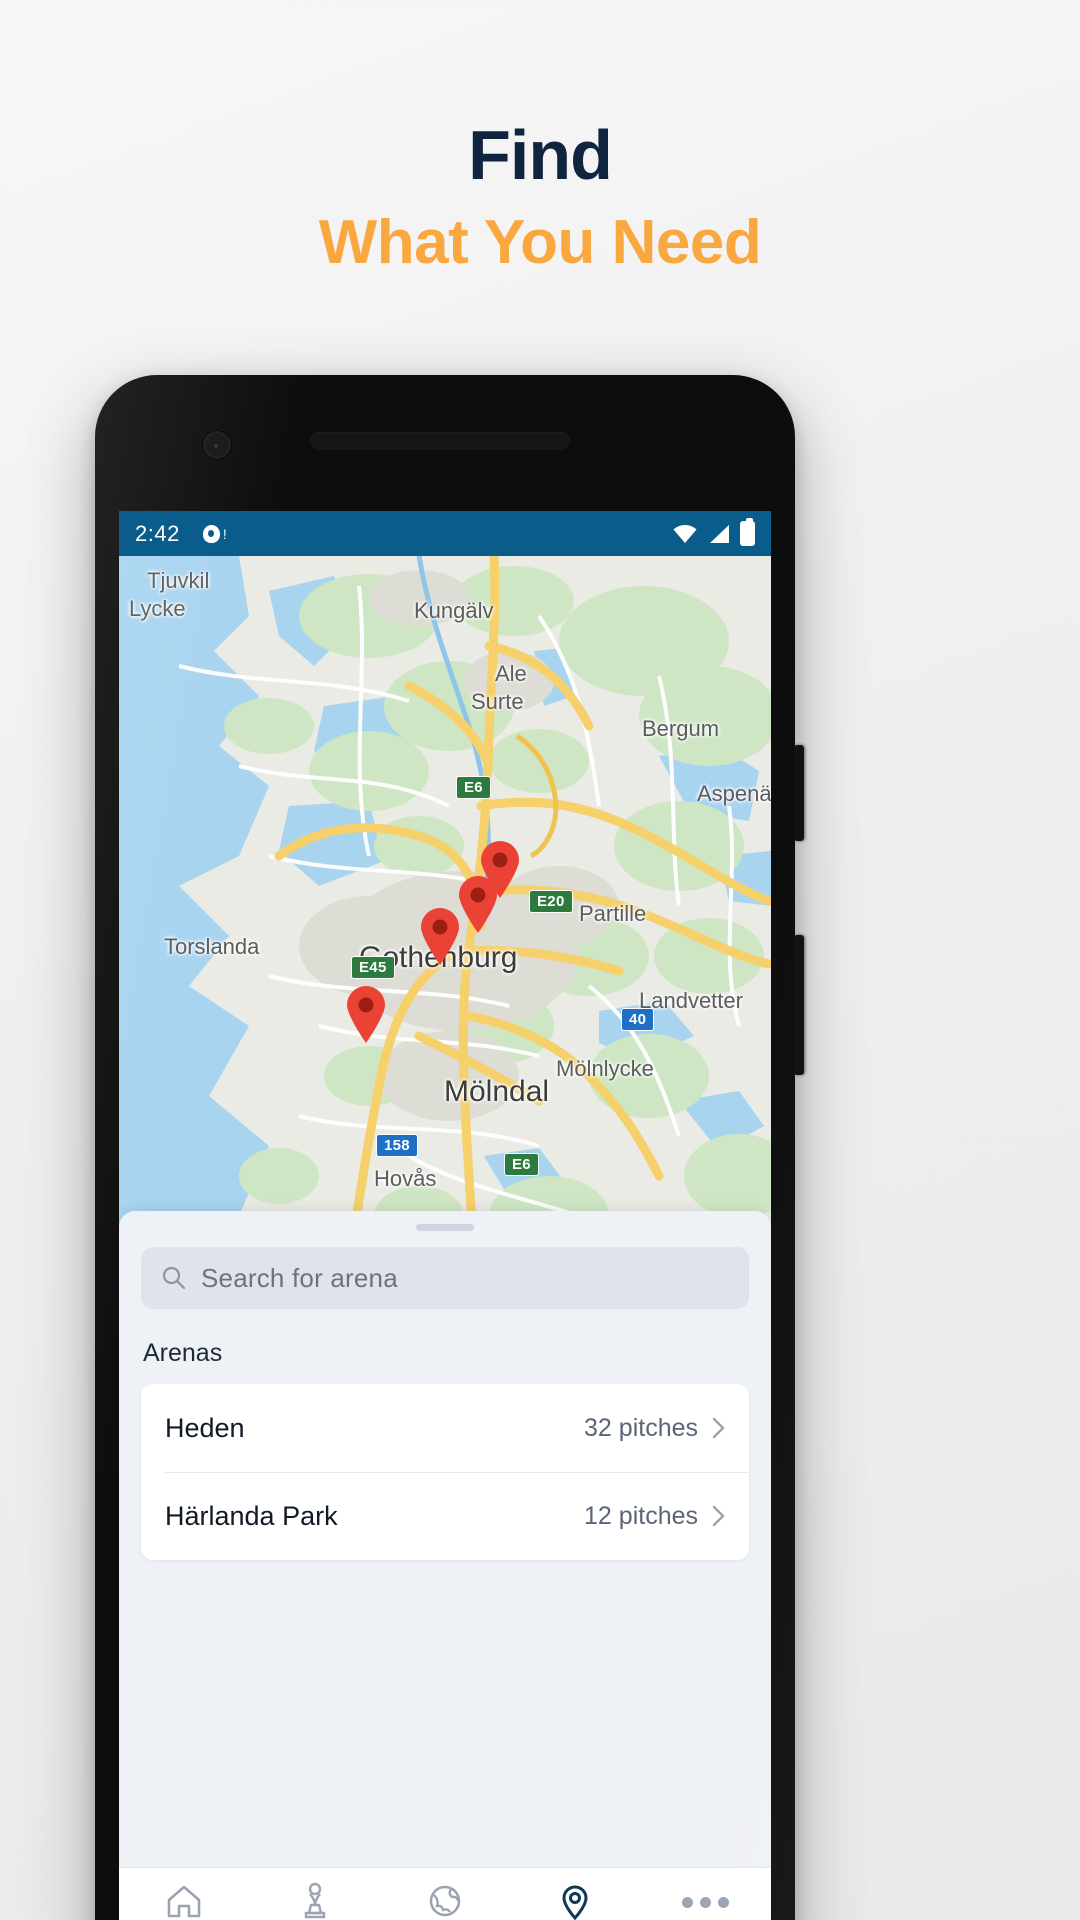 The image size is (1080, 1920). Describe the element at coordinates (691, 1000) in the screenshot. I see `map-label: Landvetter` at that location.